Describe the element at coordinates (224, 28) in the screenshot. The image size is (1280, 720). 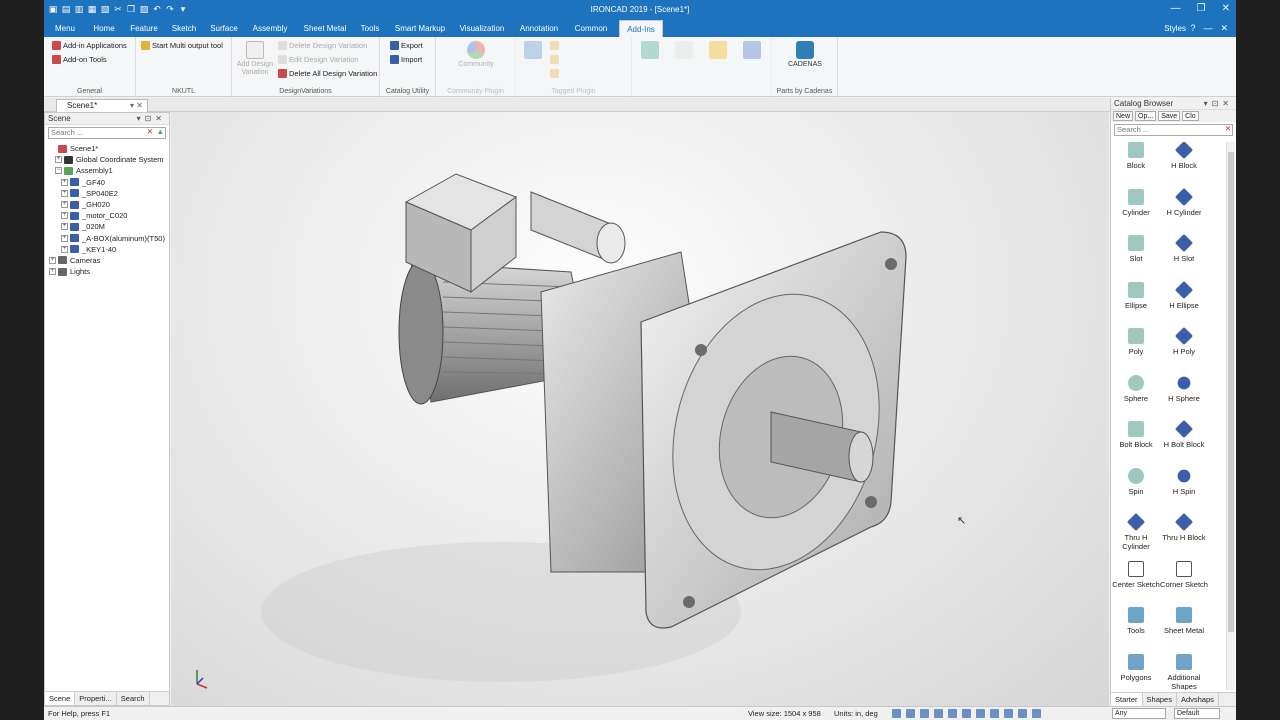
I see `tab-surface: Surface` at that location.